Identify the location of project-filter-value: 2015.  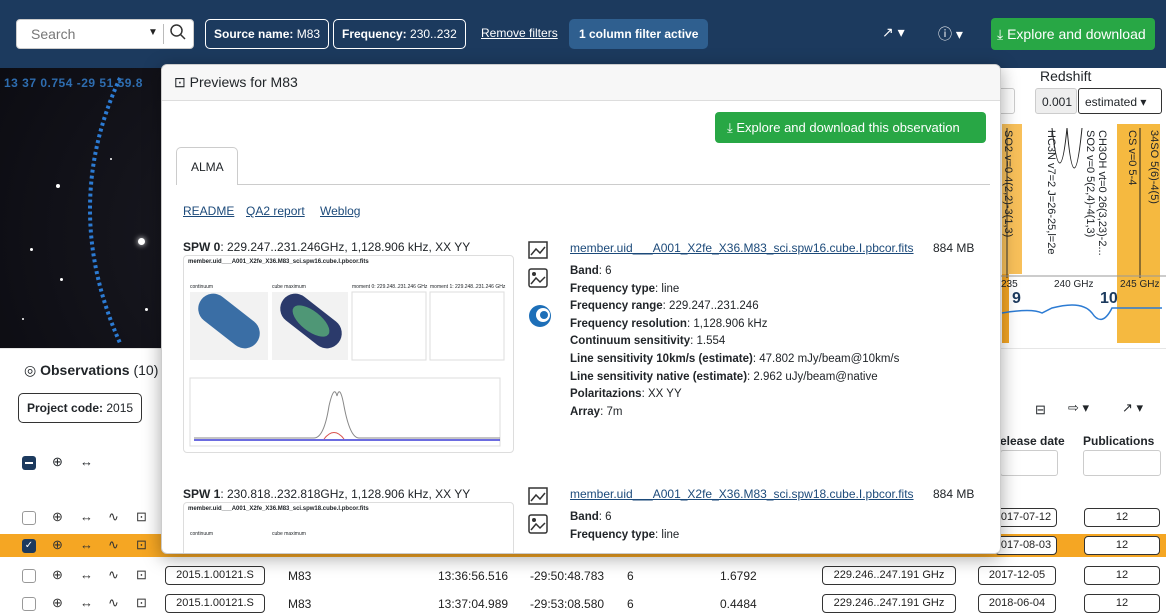
(120, 408).